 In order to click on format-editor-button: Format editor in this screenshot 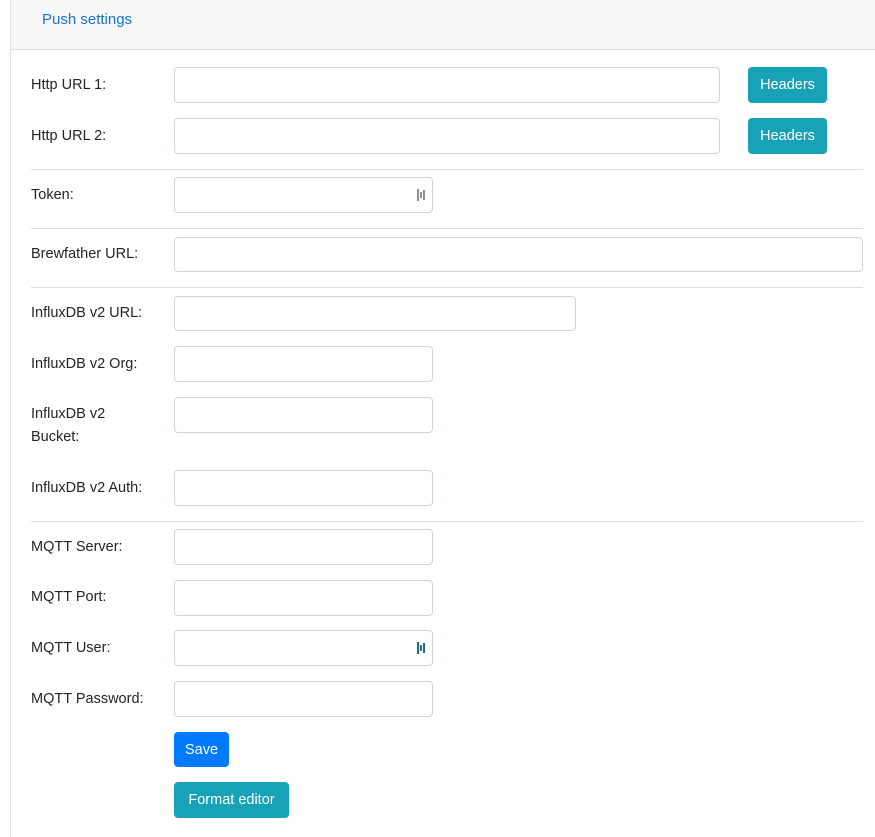, I will do `click(231, 800)`.